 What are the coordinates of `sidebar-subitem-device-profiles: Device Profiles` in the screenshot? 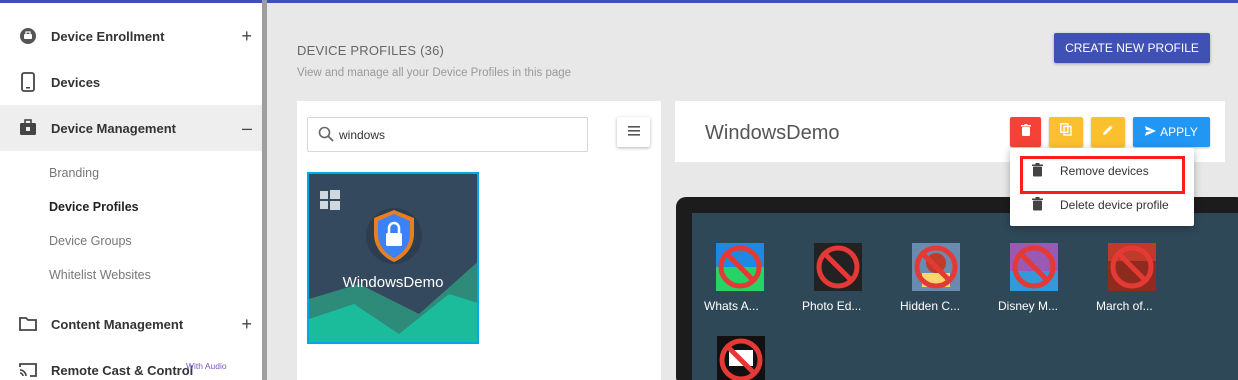 It's located at (94, 207).